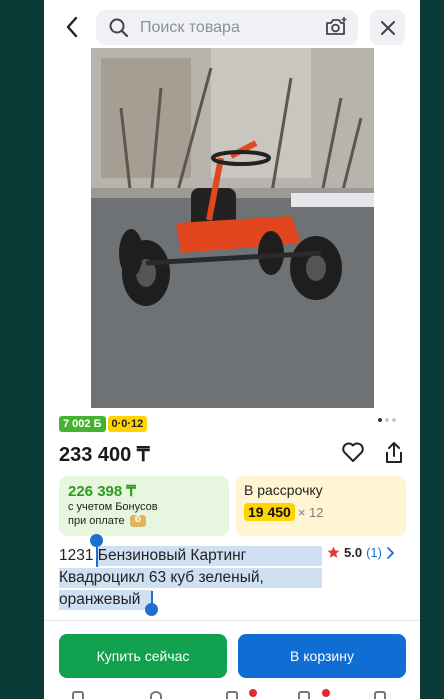  What do you see at coordinates (269, 512) in the screenshot?
I see `installment-monthly: 19 450` at bounding box center [269, 512].